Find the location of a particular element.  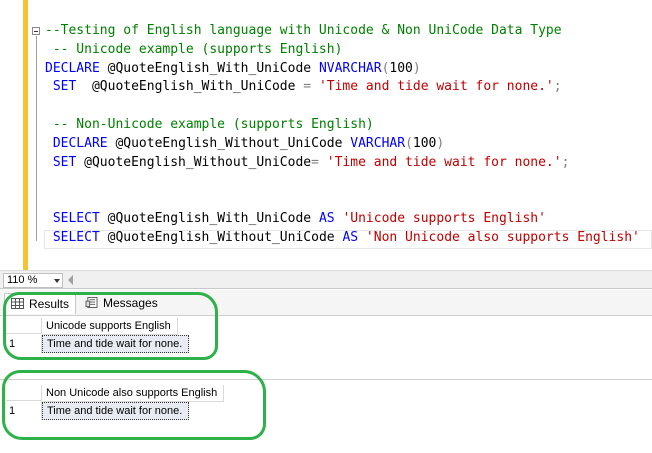

scroll-left-icon is located at coordinates (70, 280).